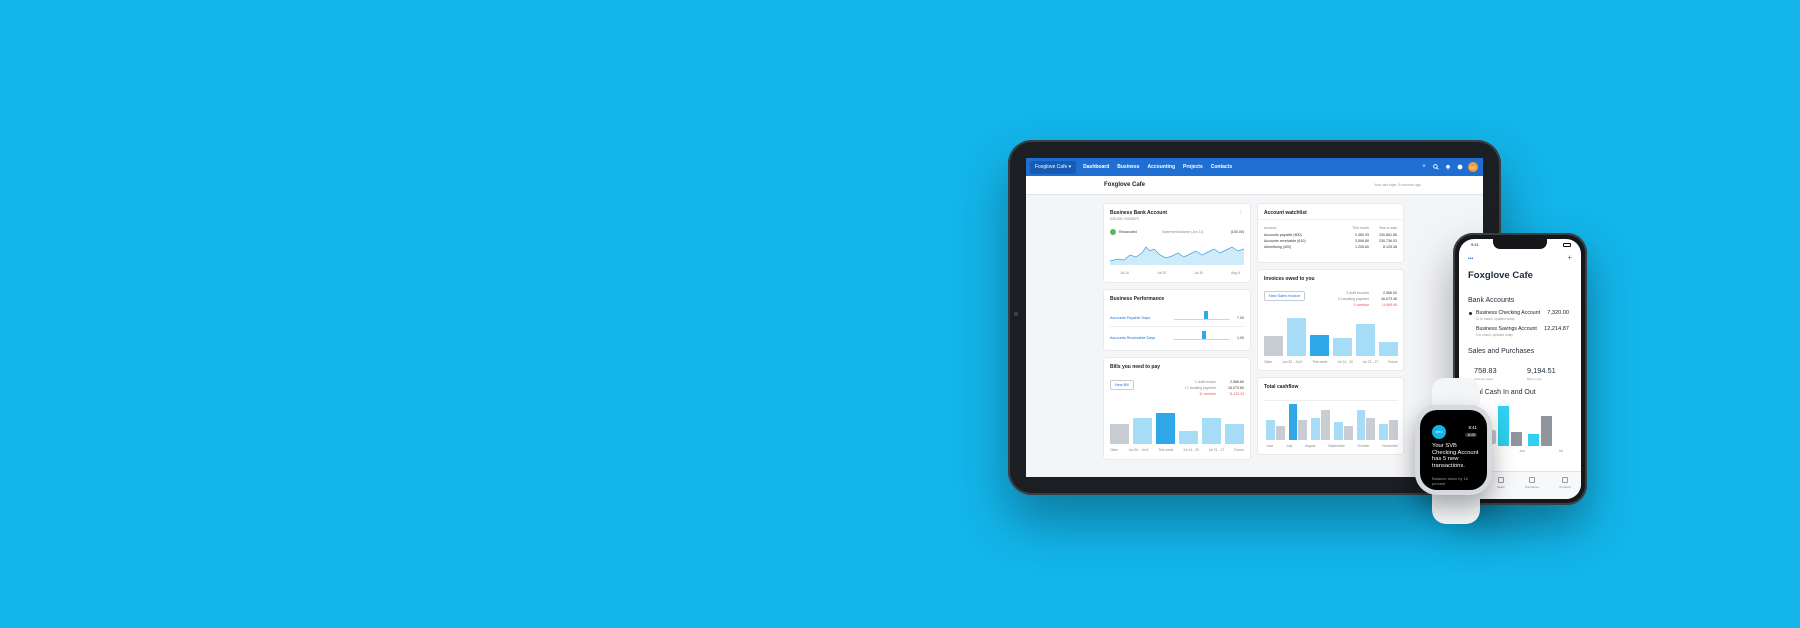 The image size is (1800, 628). I want to click on more-options-icon: ⋮, so click(1241, 212).